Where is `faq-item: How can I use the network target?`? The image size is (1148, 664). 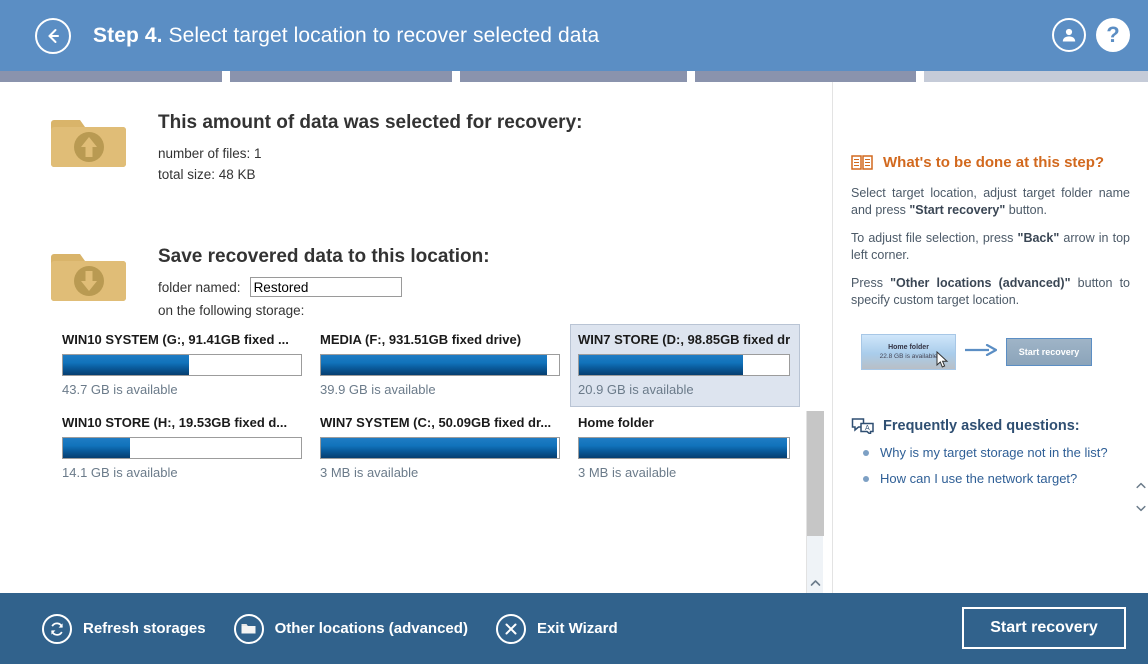 faq-item: How can I use the network target? is located at coordinates (990, 479).